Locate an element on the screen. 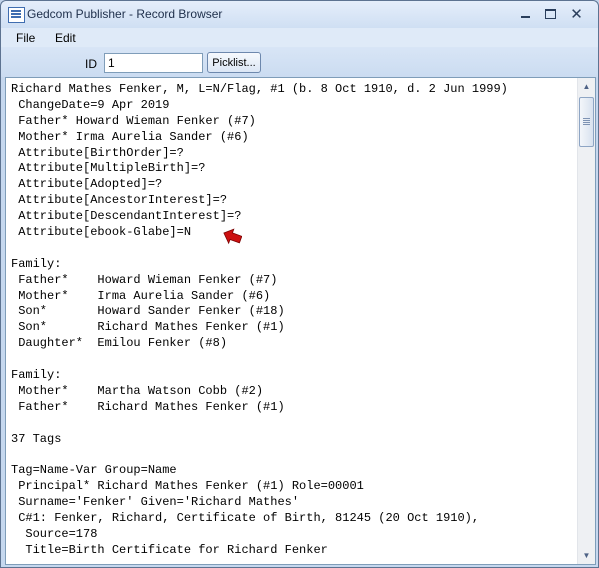  record-line: Attribute[DescendantInterest]=? is located at coordinates (126, 216).